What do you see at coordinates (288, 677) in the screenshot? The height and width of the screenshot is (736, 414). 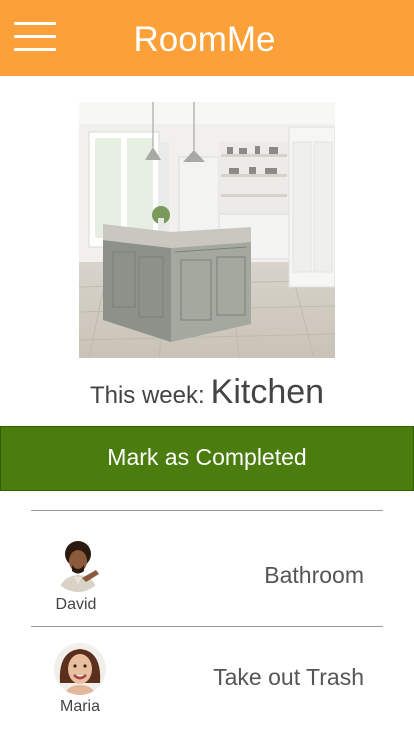 I see `chore-label: Take out Trash` at bounding box center [288, 677].